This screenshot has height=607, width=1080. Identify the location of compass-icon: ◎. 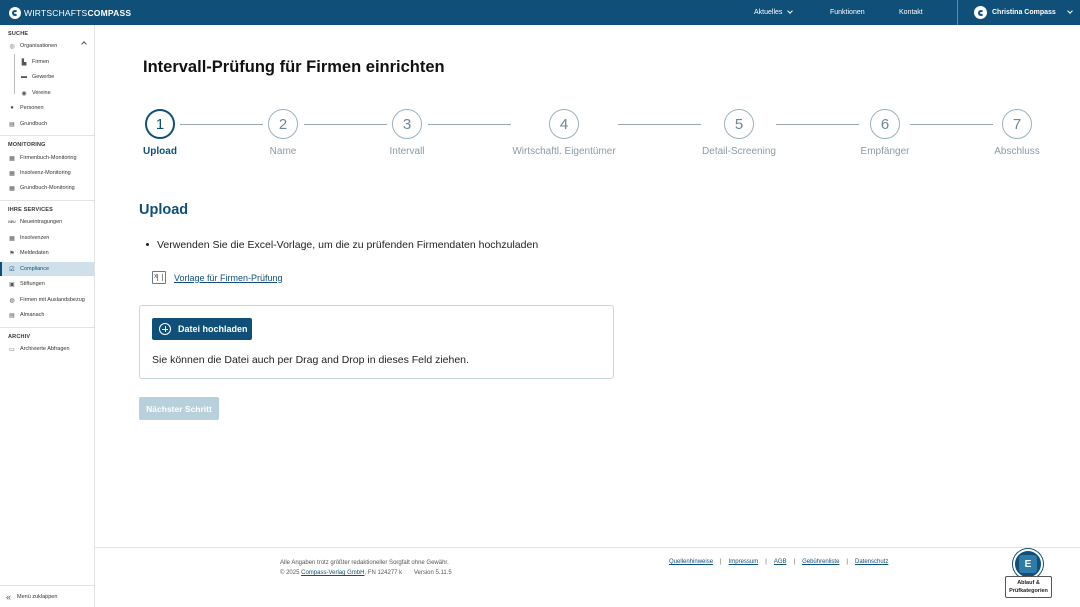
(12, 46).